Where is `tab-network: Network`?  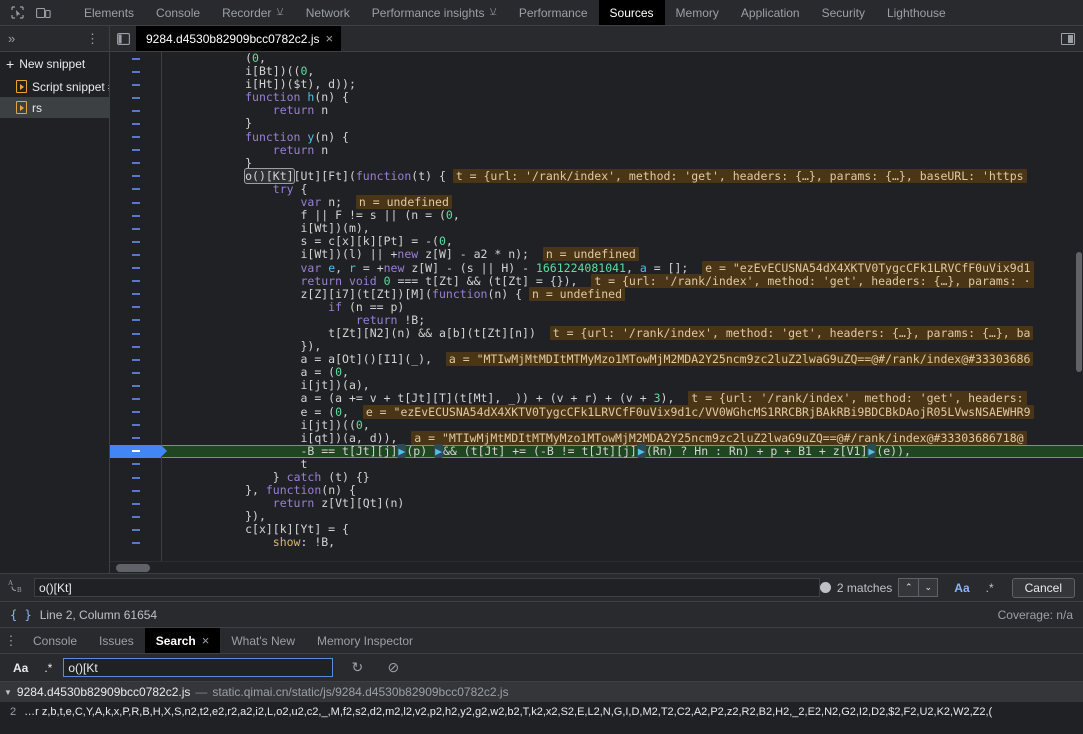 tab-network: Network is located at coordinates (328, 12).